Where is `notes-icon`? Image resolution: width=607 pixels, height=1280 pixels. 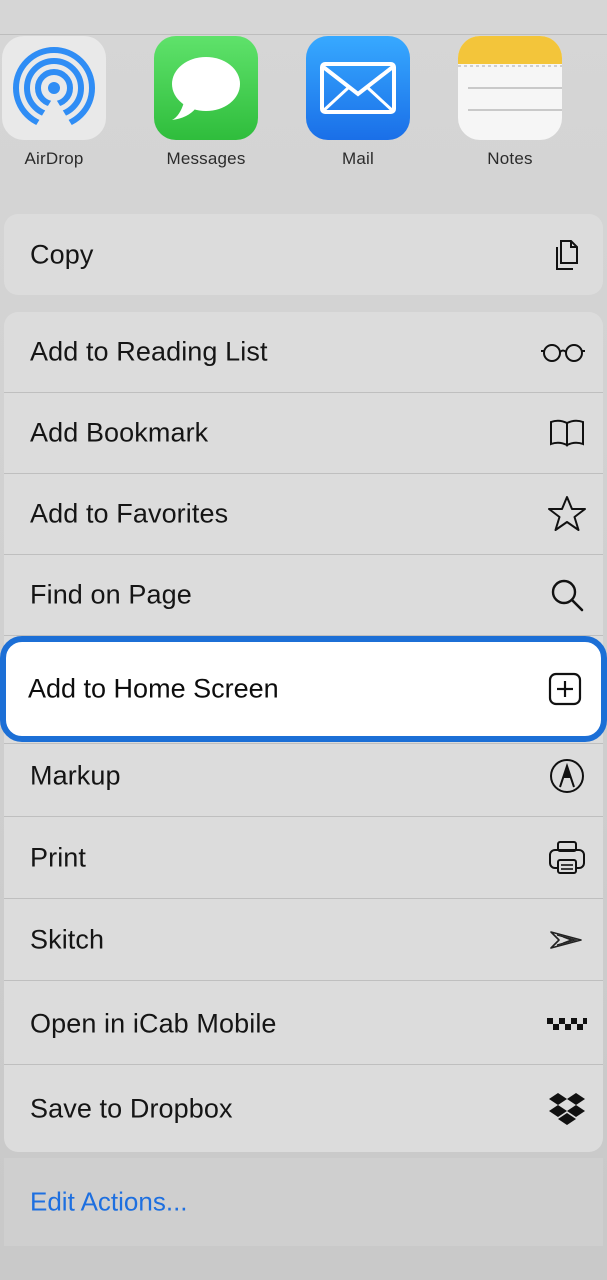 notes-icon is located at coordinates (510, 88).